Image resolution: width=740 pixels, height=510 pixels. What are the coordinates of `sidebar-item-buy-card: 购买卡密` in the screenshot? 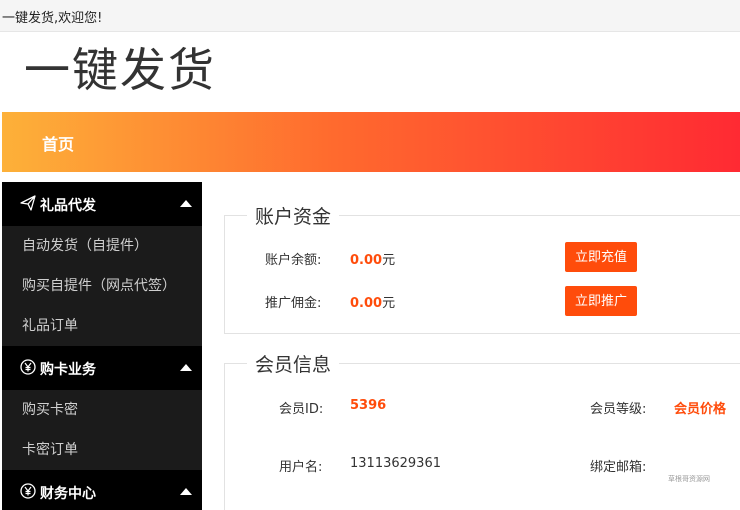 It's located at (102, 410).